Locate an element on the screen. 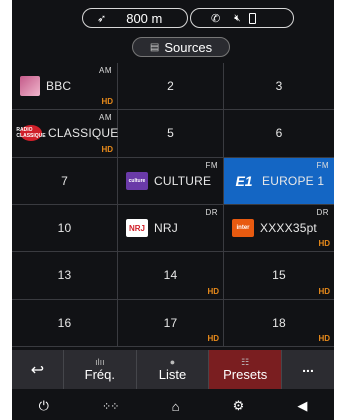 This screenshot has height=420, width=337. frequency-label: Fréq. is located at coordinates (99, 374).